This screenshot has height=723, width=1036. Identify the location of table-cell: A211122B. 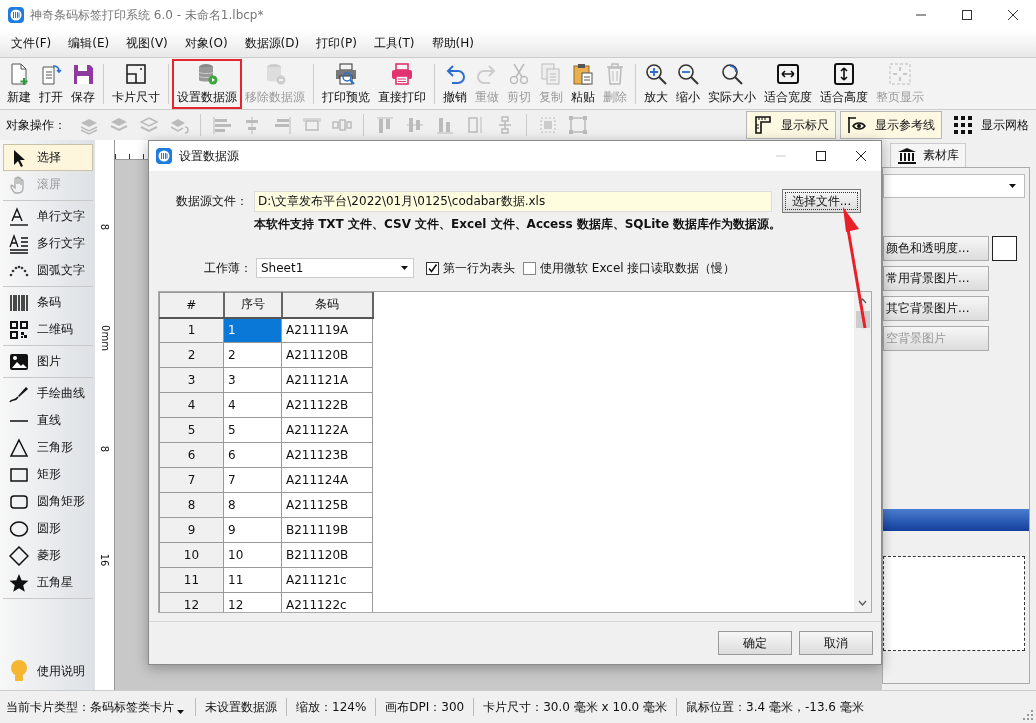
(327, 405).